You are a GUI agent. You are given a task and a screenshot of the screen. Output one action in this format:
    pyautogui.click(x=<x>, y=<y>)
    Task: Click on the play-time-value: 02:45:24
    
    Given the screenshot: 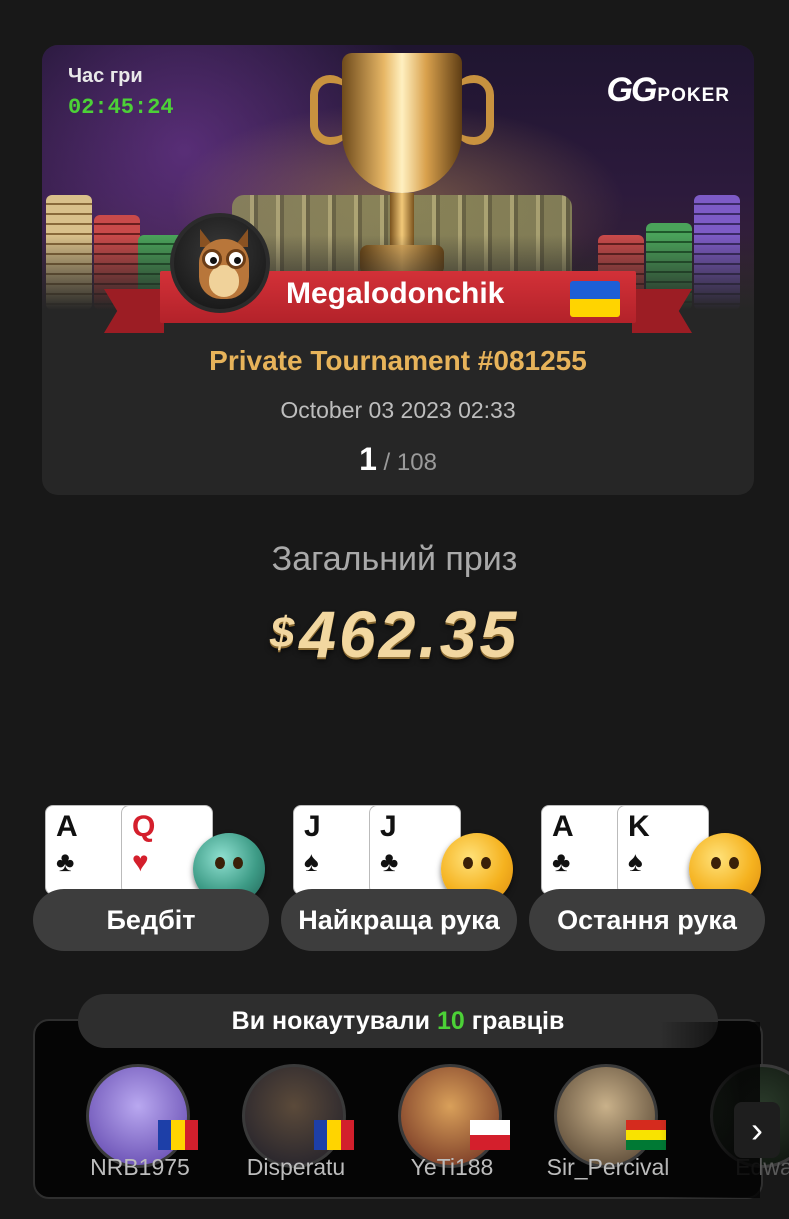 What is the action you would take?
    pyautogui.click(x=121, y=107)
    